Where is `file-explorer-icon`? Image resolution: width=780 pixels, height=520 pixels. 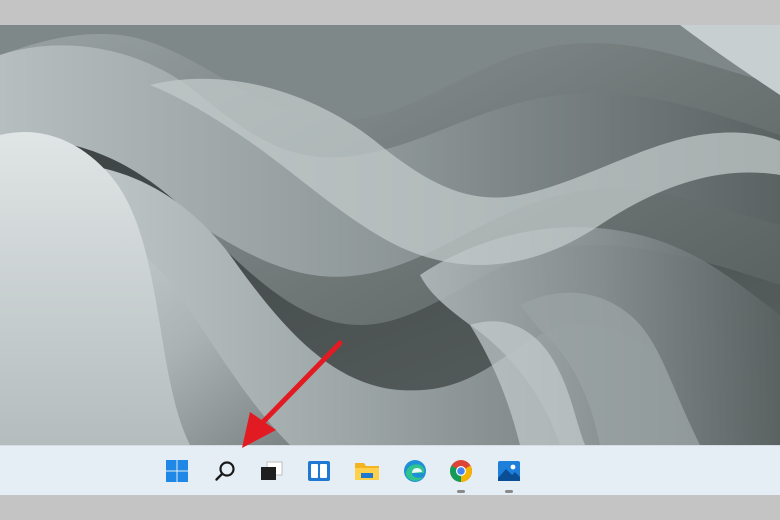
file-explorer-icon is located at coordinates (367, 471).